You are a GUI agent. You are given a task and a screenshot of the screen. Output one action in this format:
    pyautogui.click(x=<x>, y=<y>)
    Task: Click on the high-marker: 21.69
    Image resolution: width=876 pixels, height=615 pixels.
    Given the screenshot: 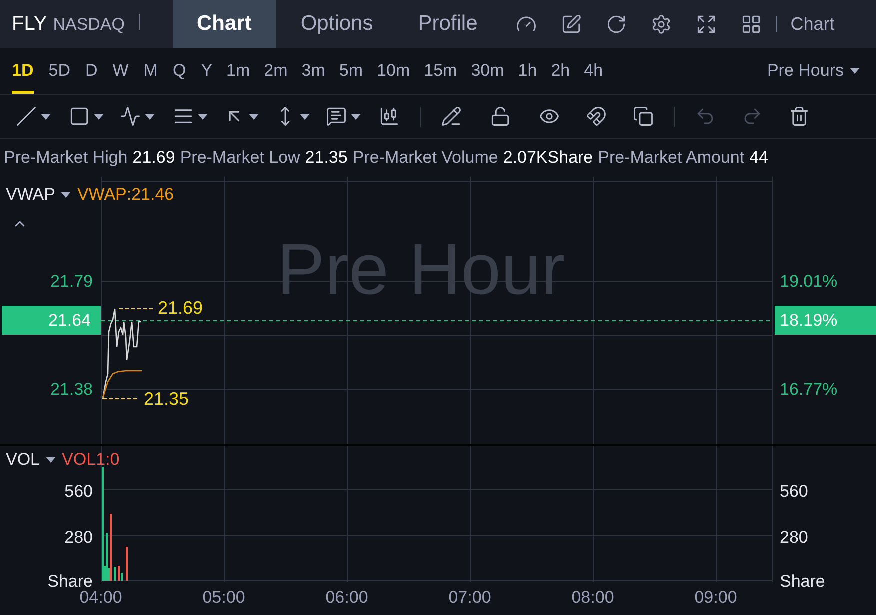 What is the action you would take?
    pyautogui.click(x=181, y=308)
    